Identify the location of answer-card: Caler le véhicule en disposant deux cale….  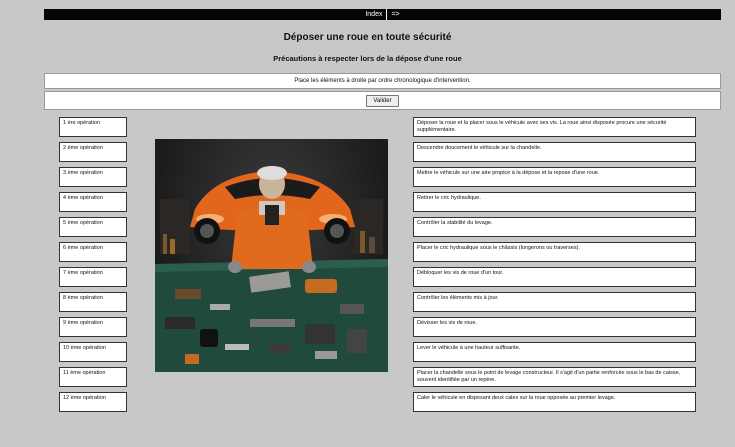
(554, 402).